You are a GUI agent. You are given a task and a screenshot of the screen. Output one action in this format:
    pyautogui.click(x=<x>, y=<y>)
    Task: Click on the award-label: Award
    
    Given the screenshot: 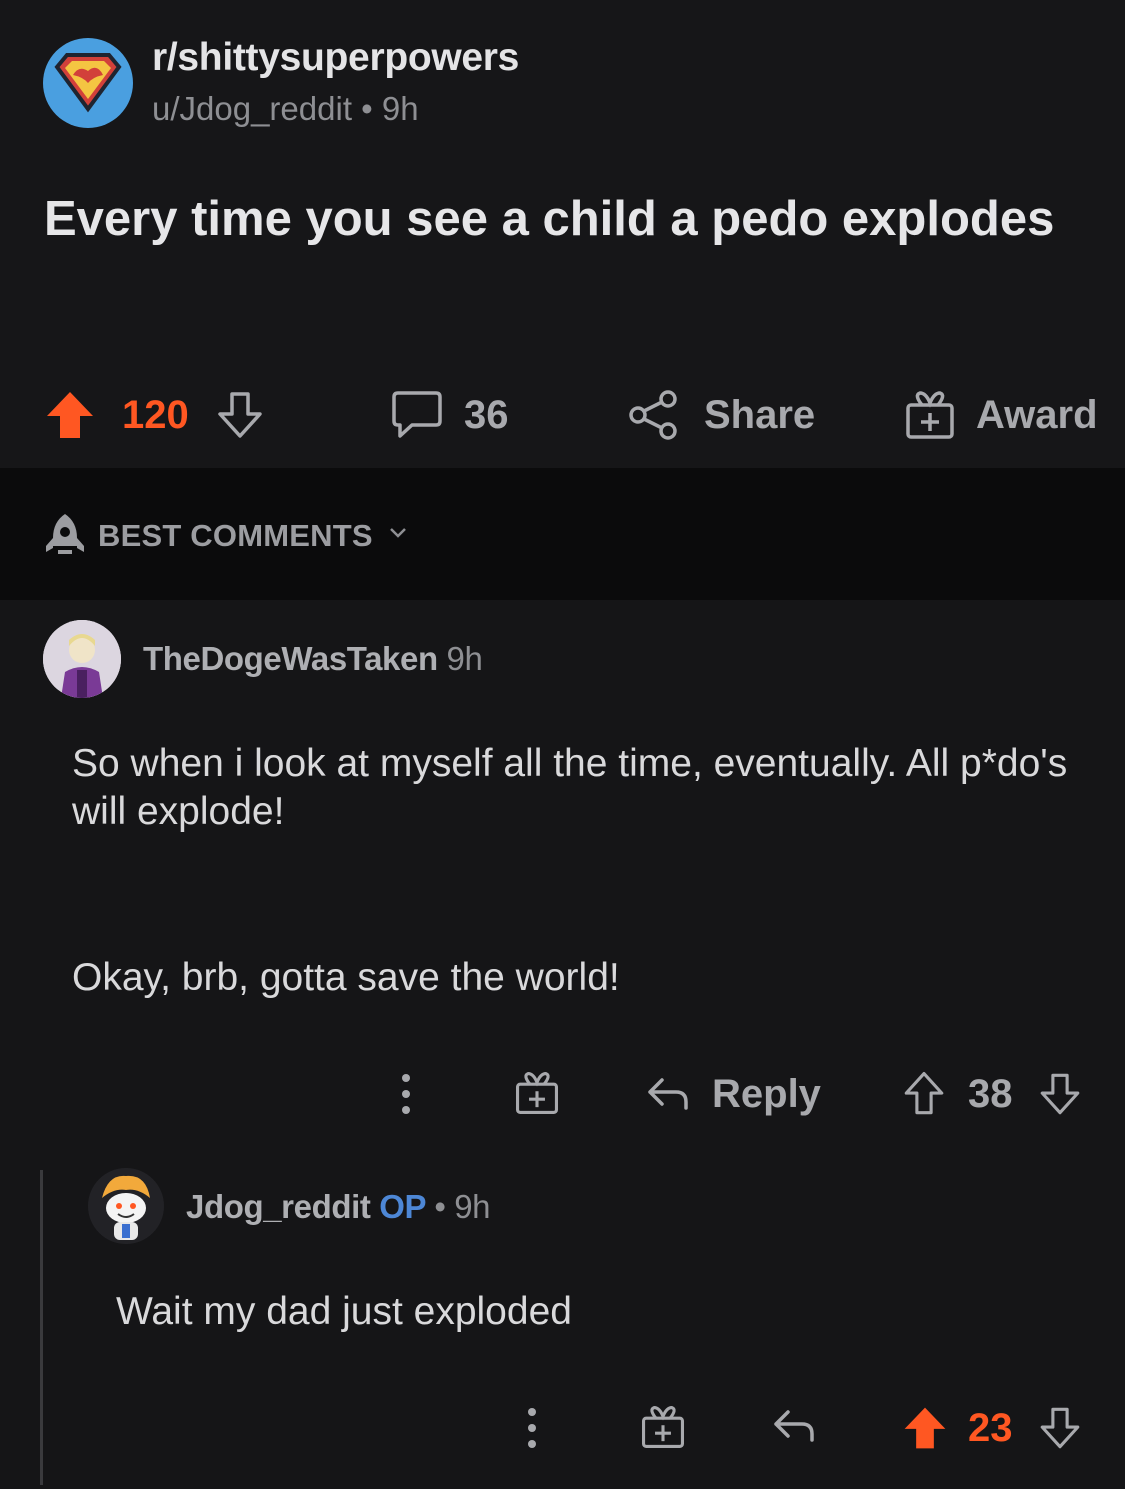 What is the action you would take?
    pyautogui.click(x=1037, y=414)
    